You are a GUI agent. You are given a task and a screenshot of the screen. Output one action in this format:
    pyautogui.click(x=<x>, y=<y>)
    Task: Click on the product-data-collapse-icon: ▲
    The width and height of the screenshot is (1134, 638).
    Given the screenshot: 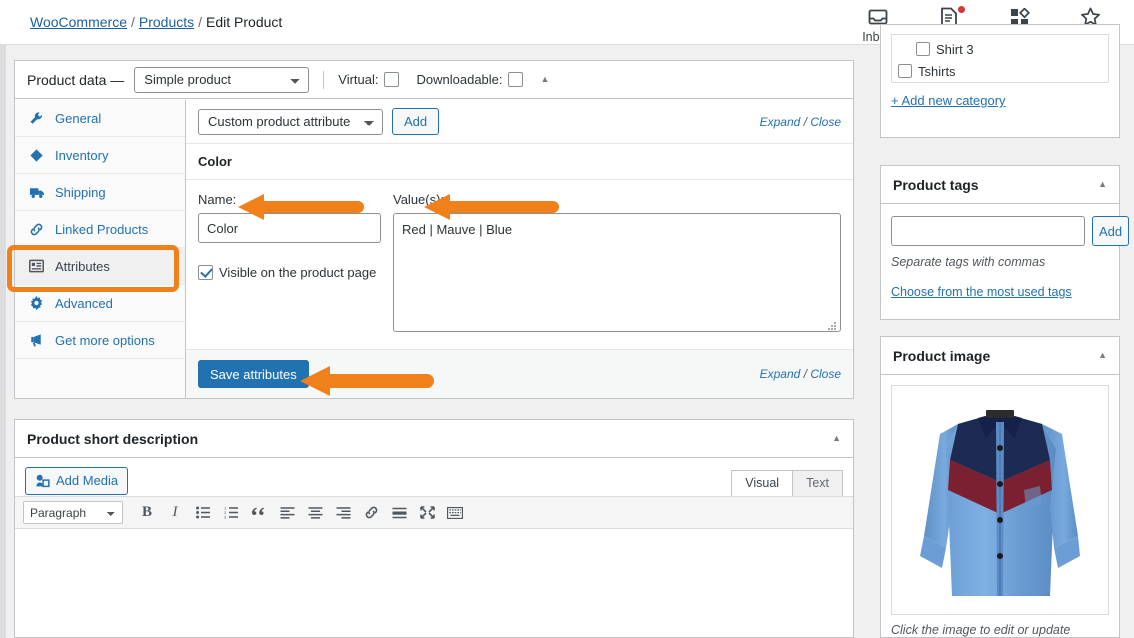 What is the action you would take?
    pyautogui.click(x=545, y=79)
    